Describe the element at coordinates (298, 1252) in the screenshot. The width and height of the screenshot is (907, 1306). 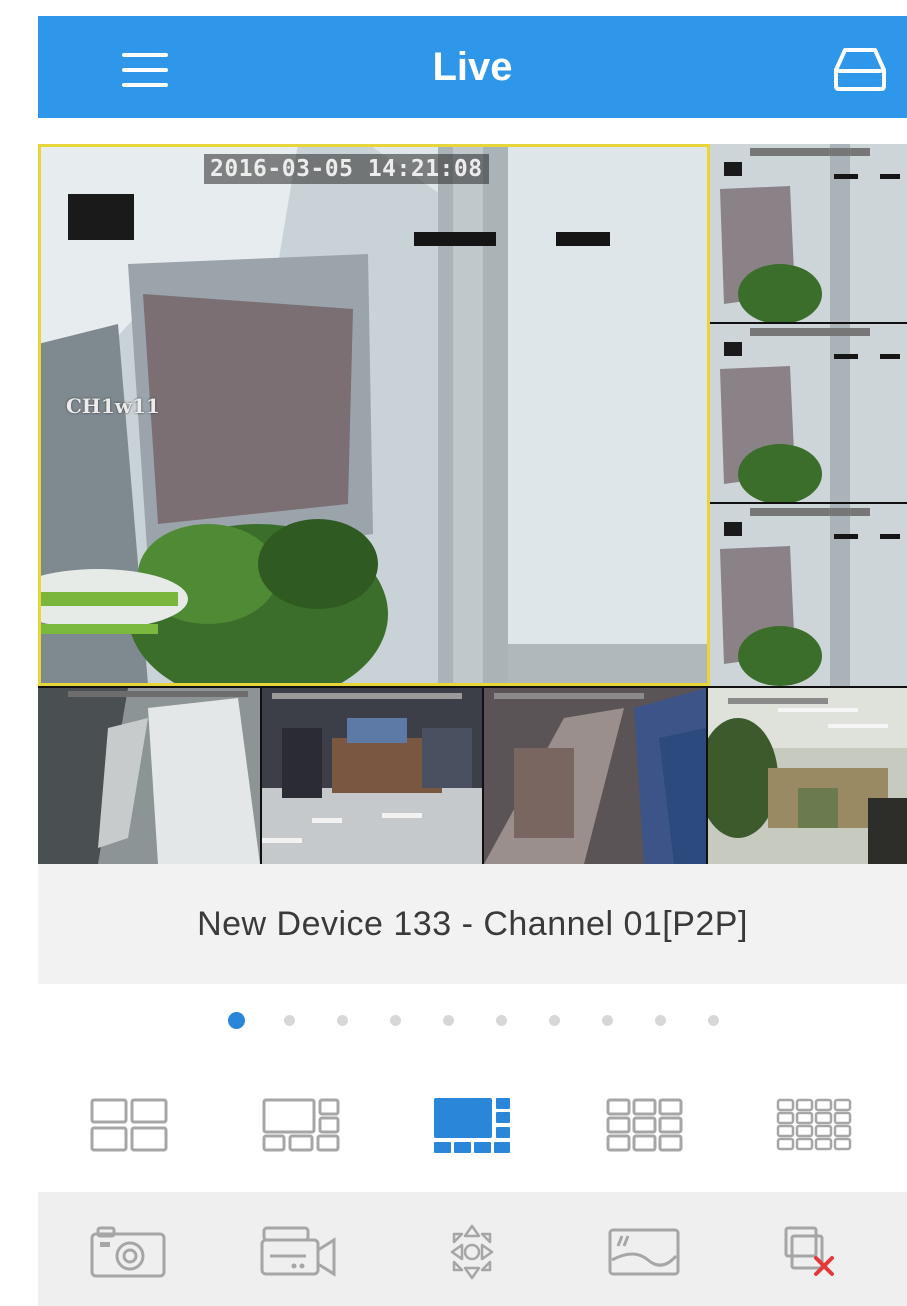
I see `video-record-icon` at that location.